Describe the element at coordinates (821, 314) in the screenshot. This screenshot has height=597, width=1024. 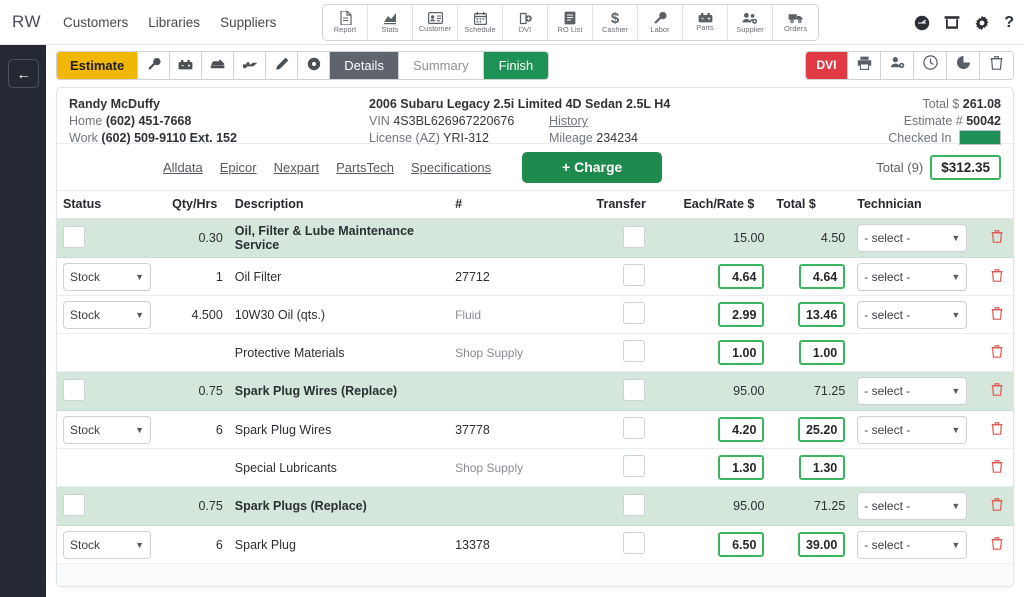
I see `total-input: 13.46` at that location.